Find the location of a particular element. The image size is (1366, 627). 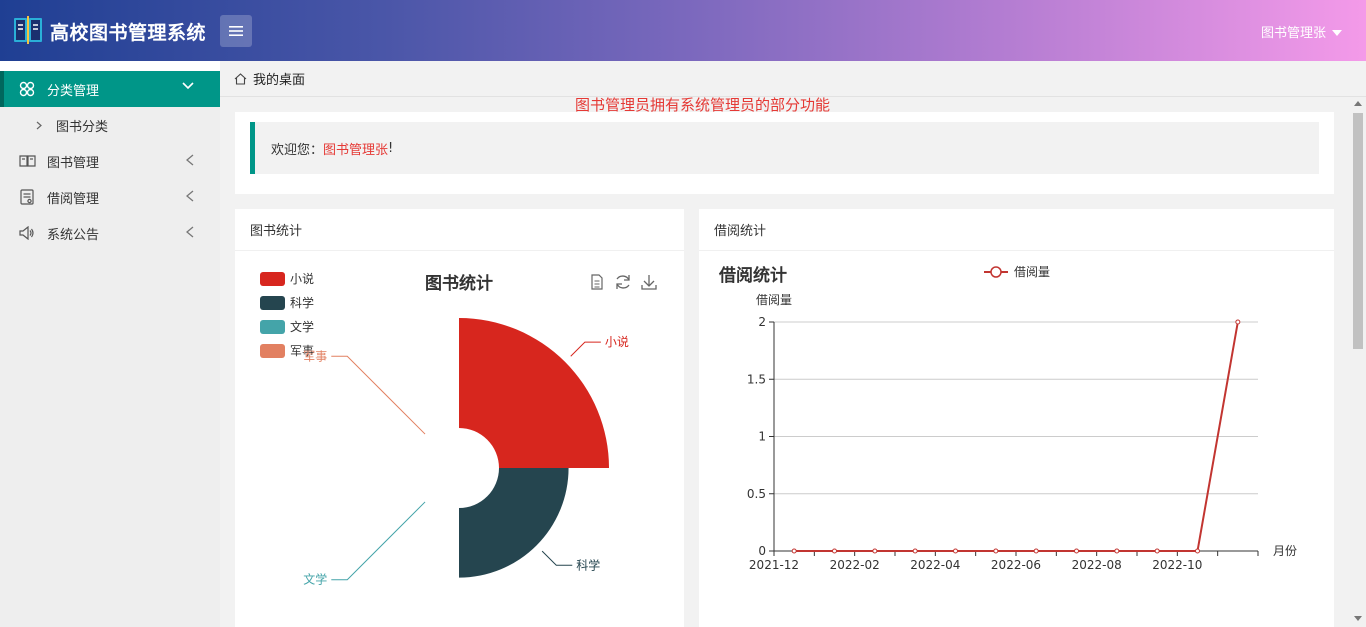

welcome-prefix: 欢迎您： is located at coordinates (297, 150).